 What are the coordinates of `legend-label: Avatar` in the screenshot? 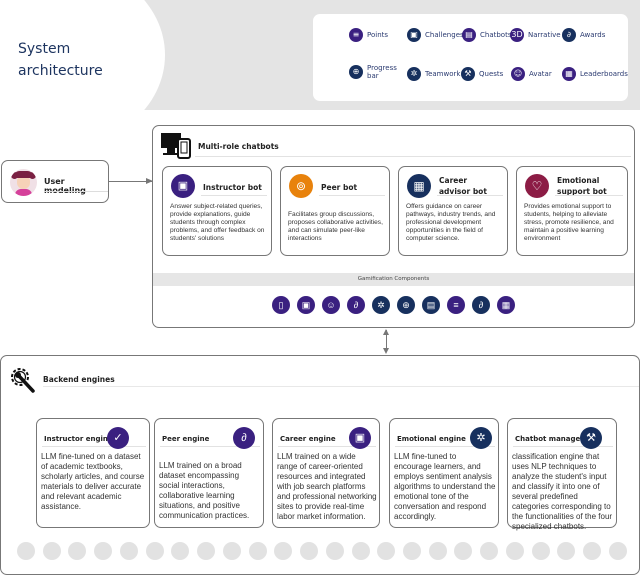 It's located at (540, 74).